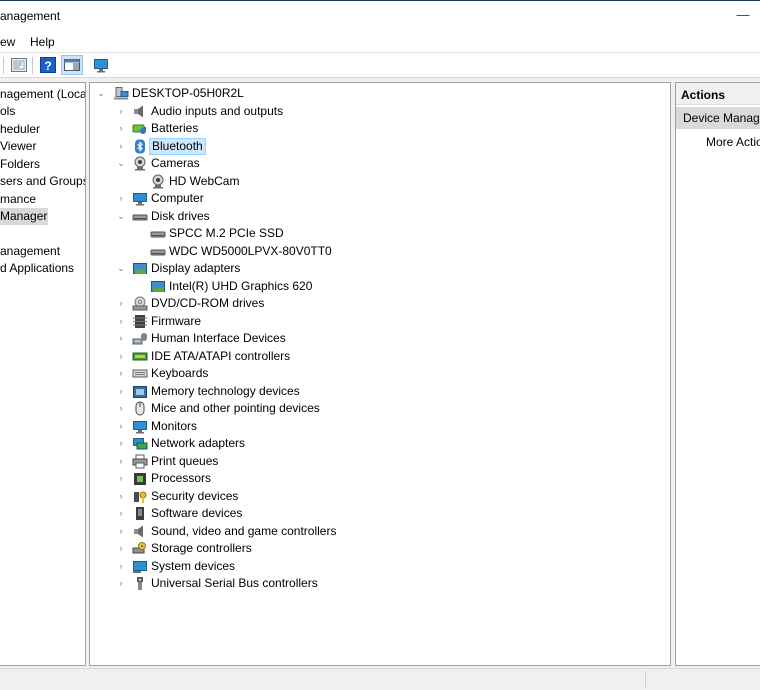  I want to click on actions-pane: Actions Device Manager More Actions, so click(717, 374).